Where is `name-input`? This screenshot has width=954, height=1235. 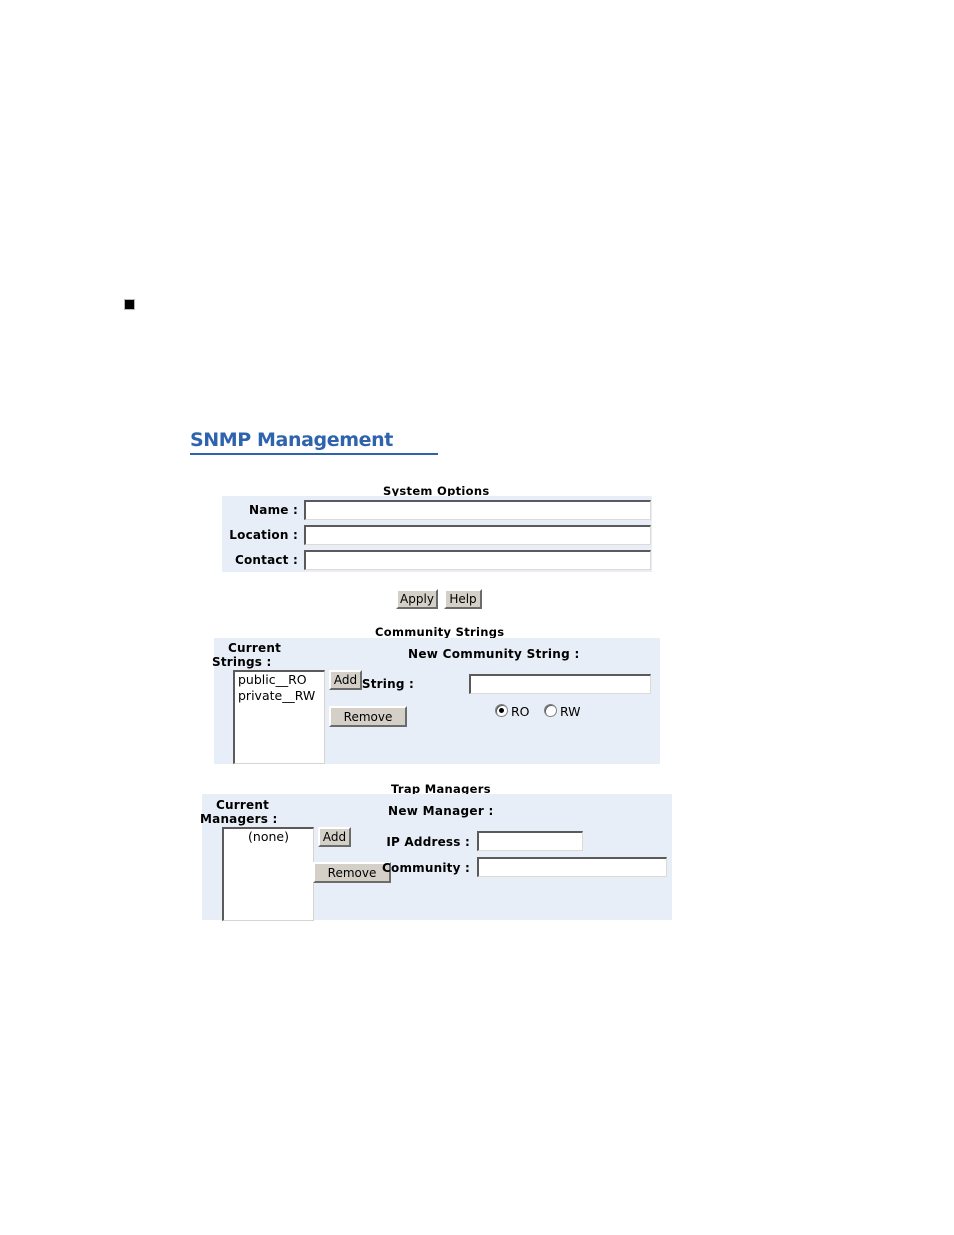 name-input is located at coordinates (477, 510).